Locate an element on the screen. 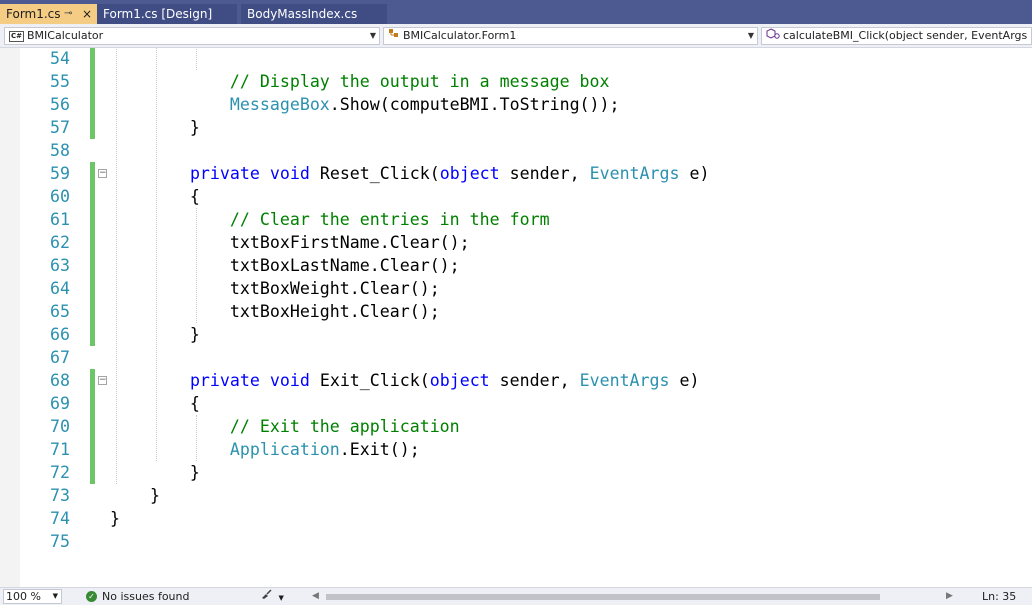 This screenshot has height=605, width=1032. horizontal-scrollbar: ◀ ▶ is located at coordinates (636, 596).